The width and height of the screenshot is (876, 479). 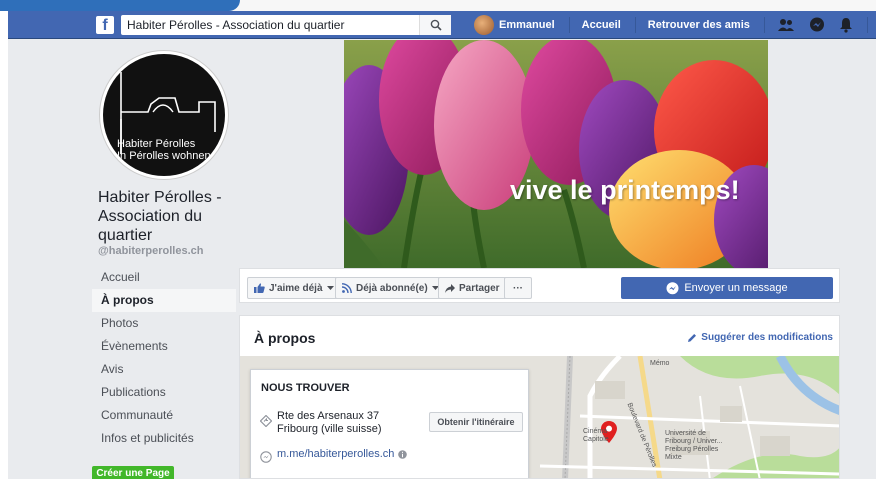 I want to click on chevron-down-icon, so click(x=330, y=287).